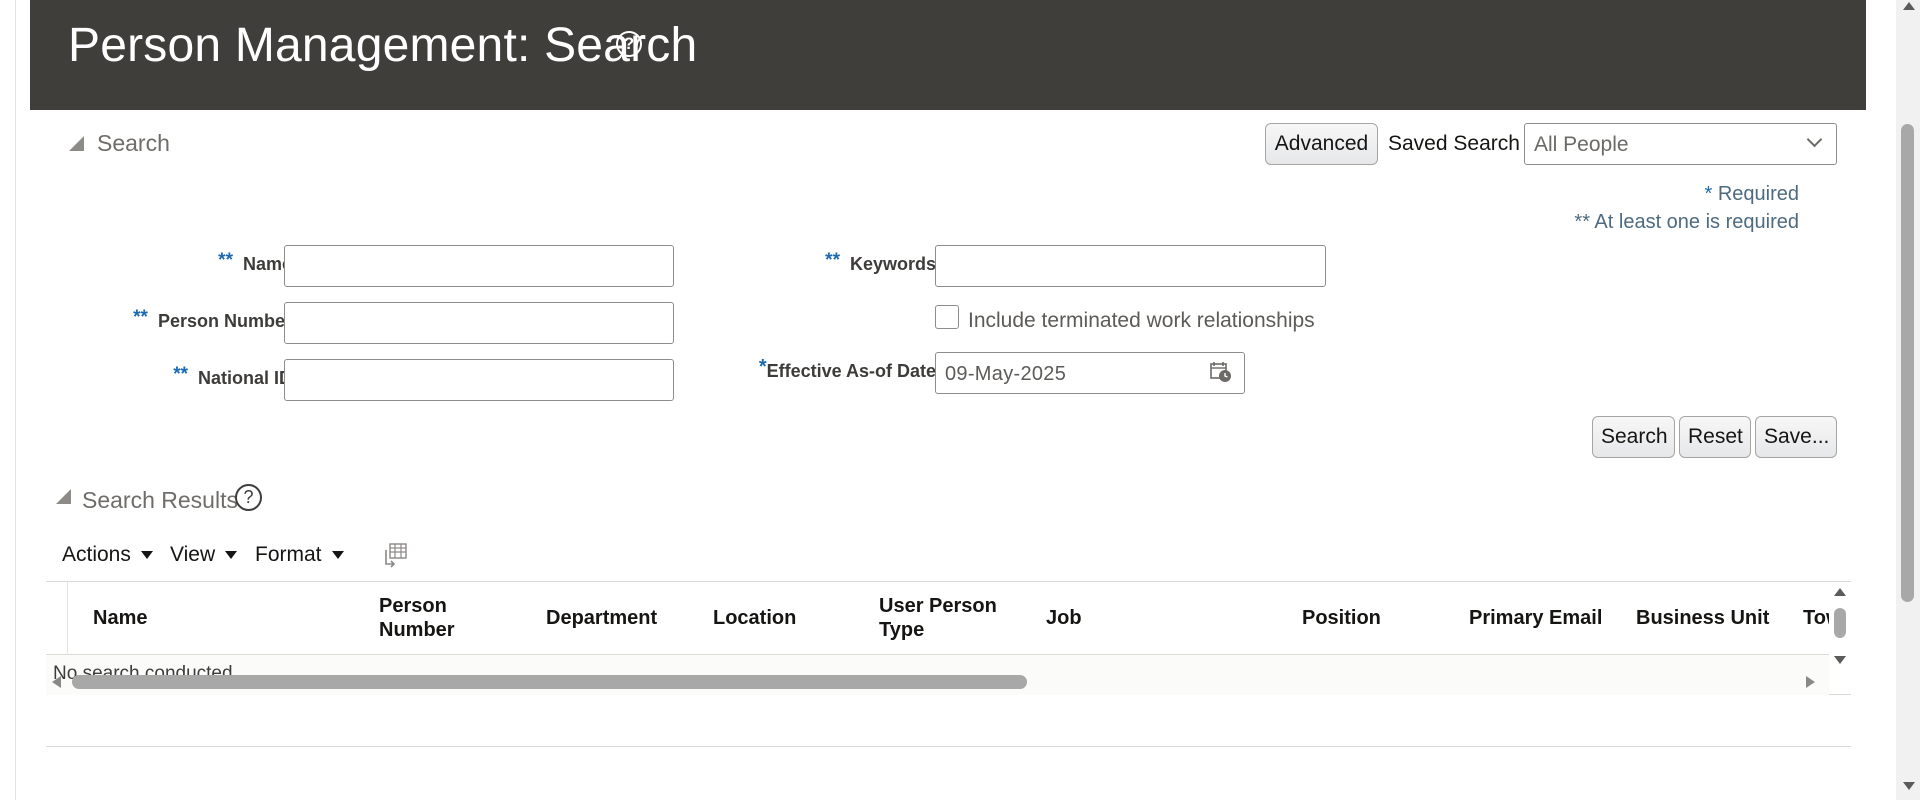  I want to click on column-header-label: Number, so click(417, 630).